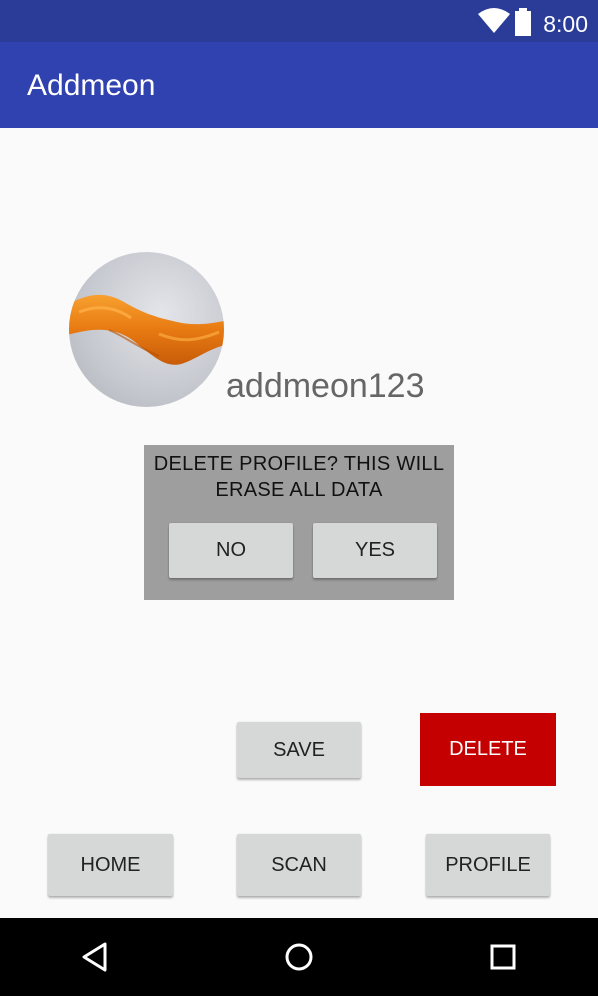 This screenshot has height=996, width=598. What do you see at coordinates (299, 490) in the screenshot?
I see `dialog-message-line2: ERASE ALL DATA` at bounding box center [299, 490].